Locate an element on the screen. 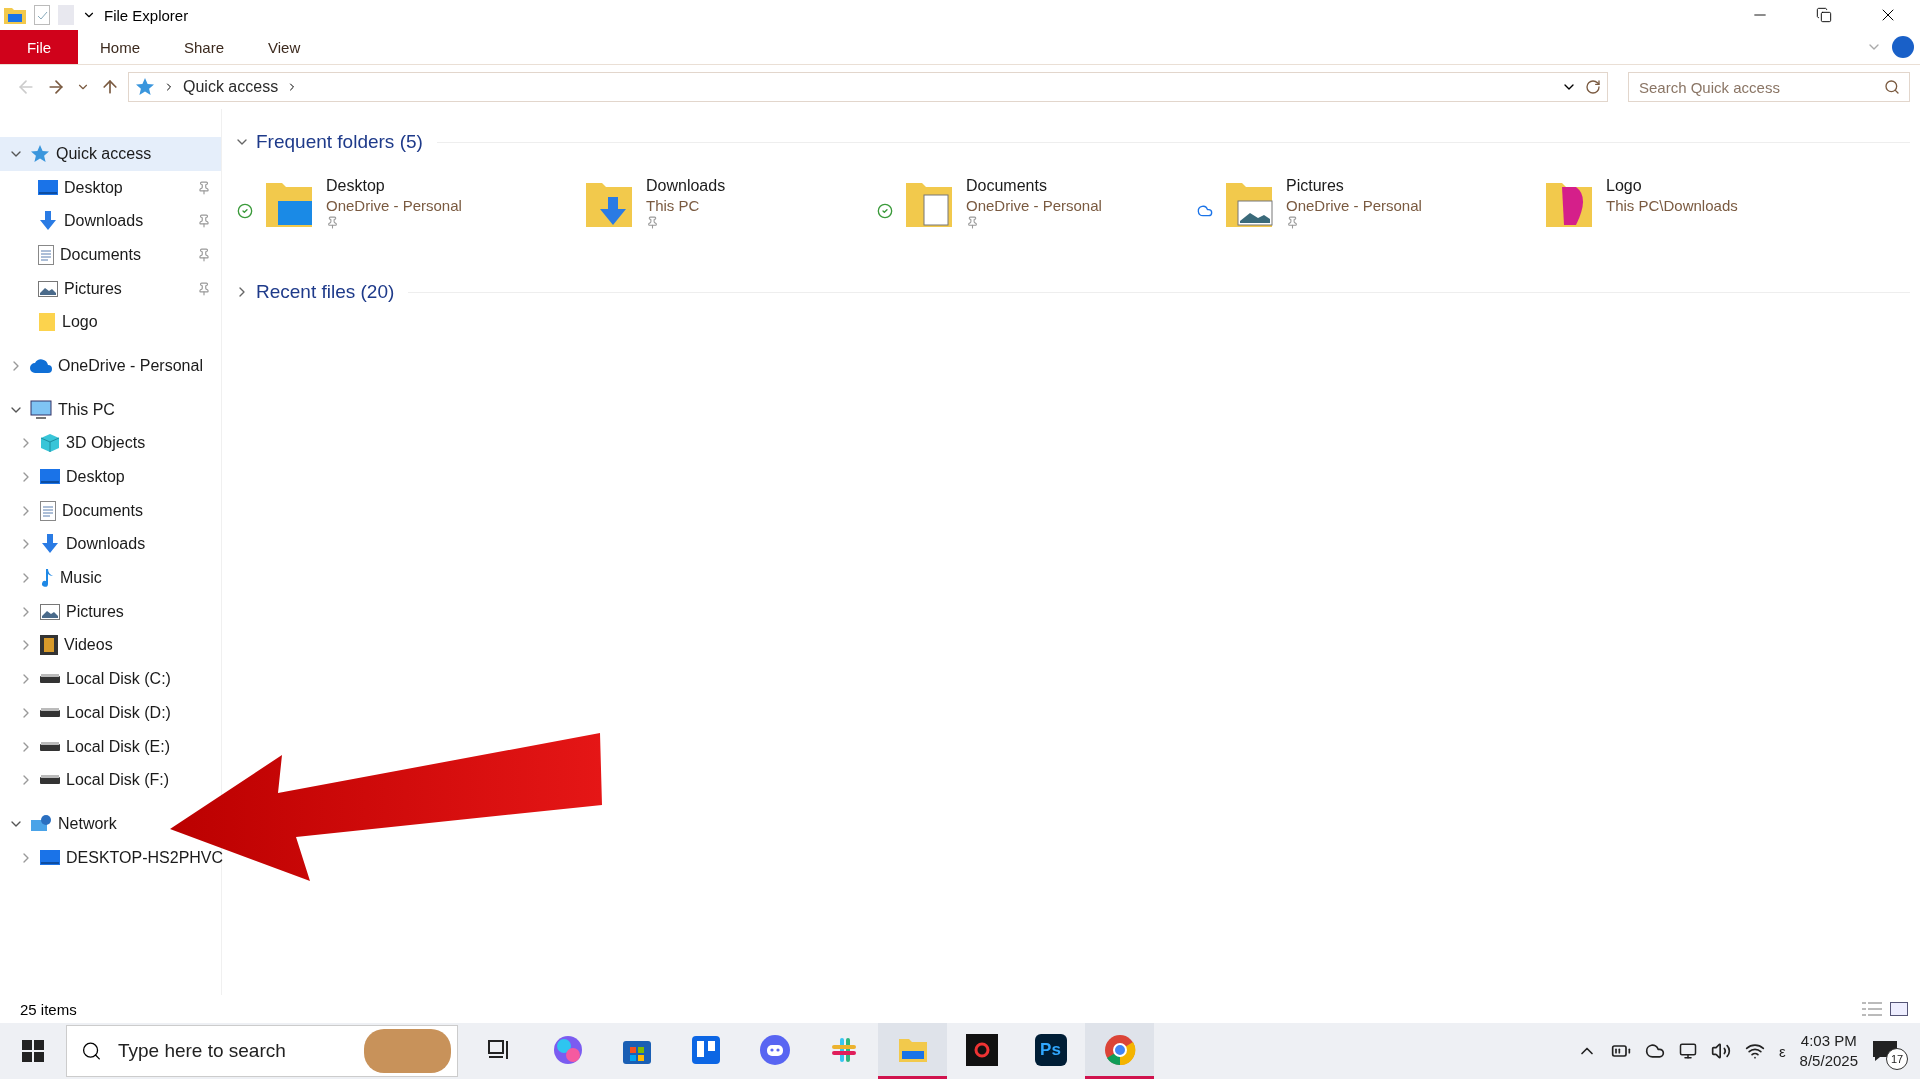 The image size is (1920, 1079). nav-item: Network is located at coordinates (59, 824).